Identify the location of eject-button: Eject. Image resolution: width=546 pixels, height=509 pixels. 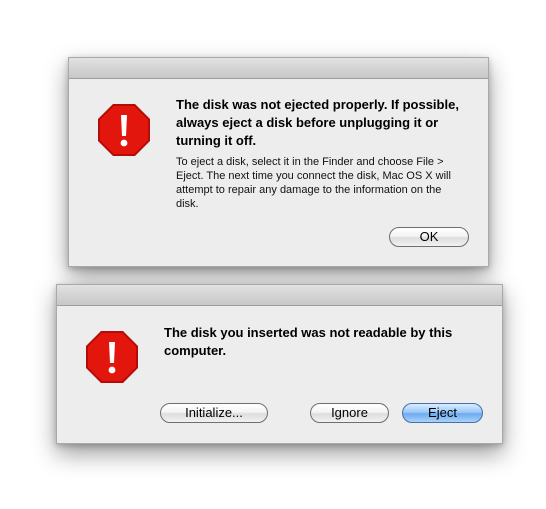
(442, 413).